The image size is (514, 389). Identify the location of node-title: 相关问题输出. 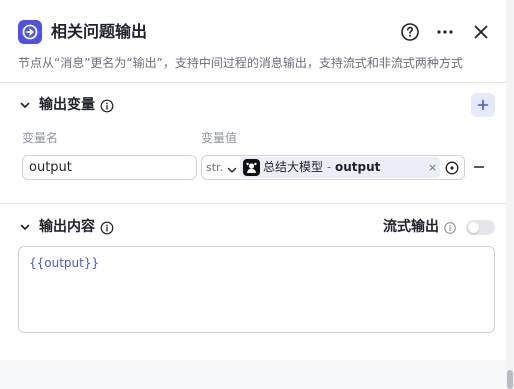
(99, 32).